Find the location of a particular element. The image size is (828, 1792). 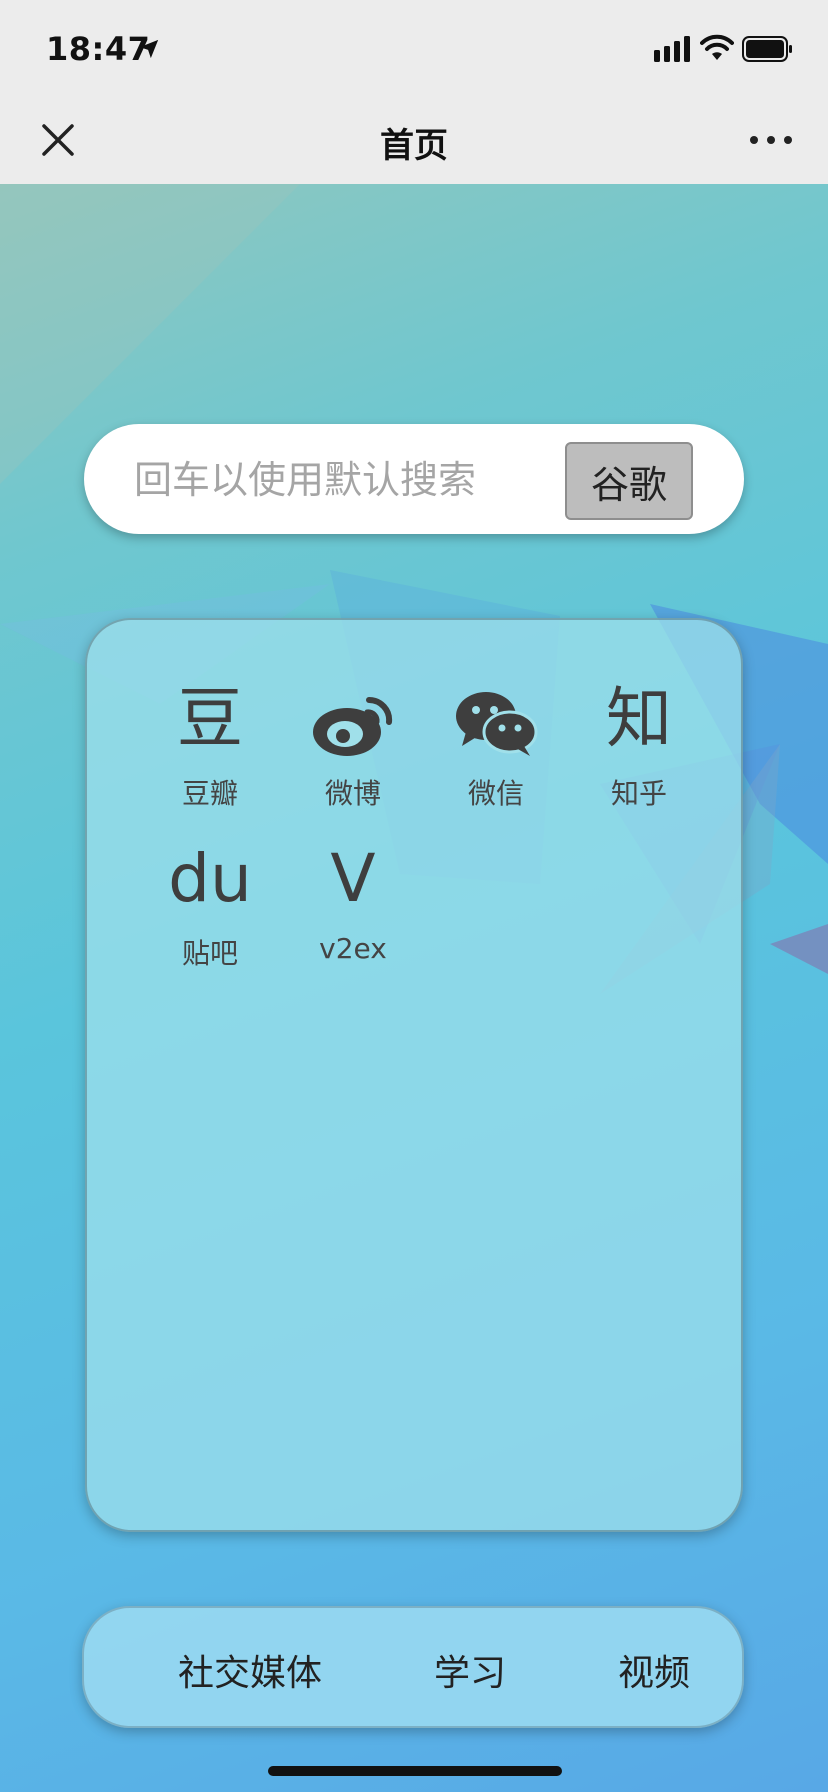

link-label: 知乎 is located at coordinates (638, 793).